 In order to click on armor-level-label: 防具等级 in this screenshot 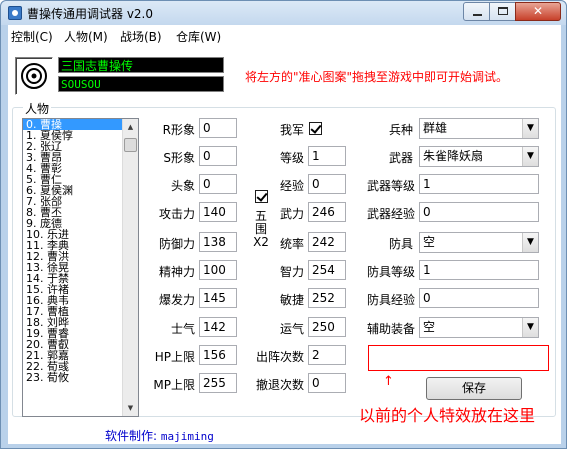, I will do `click(390, 272)`.